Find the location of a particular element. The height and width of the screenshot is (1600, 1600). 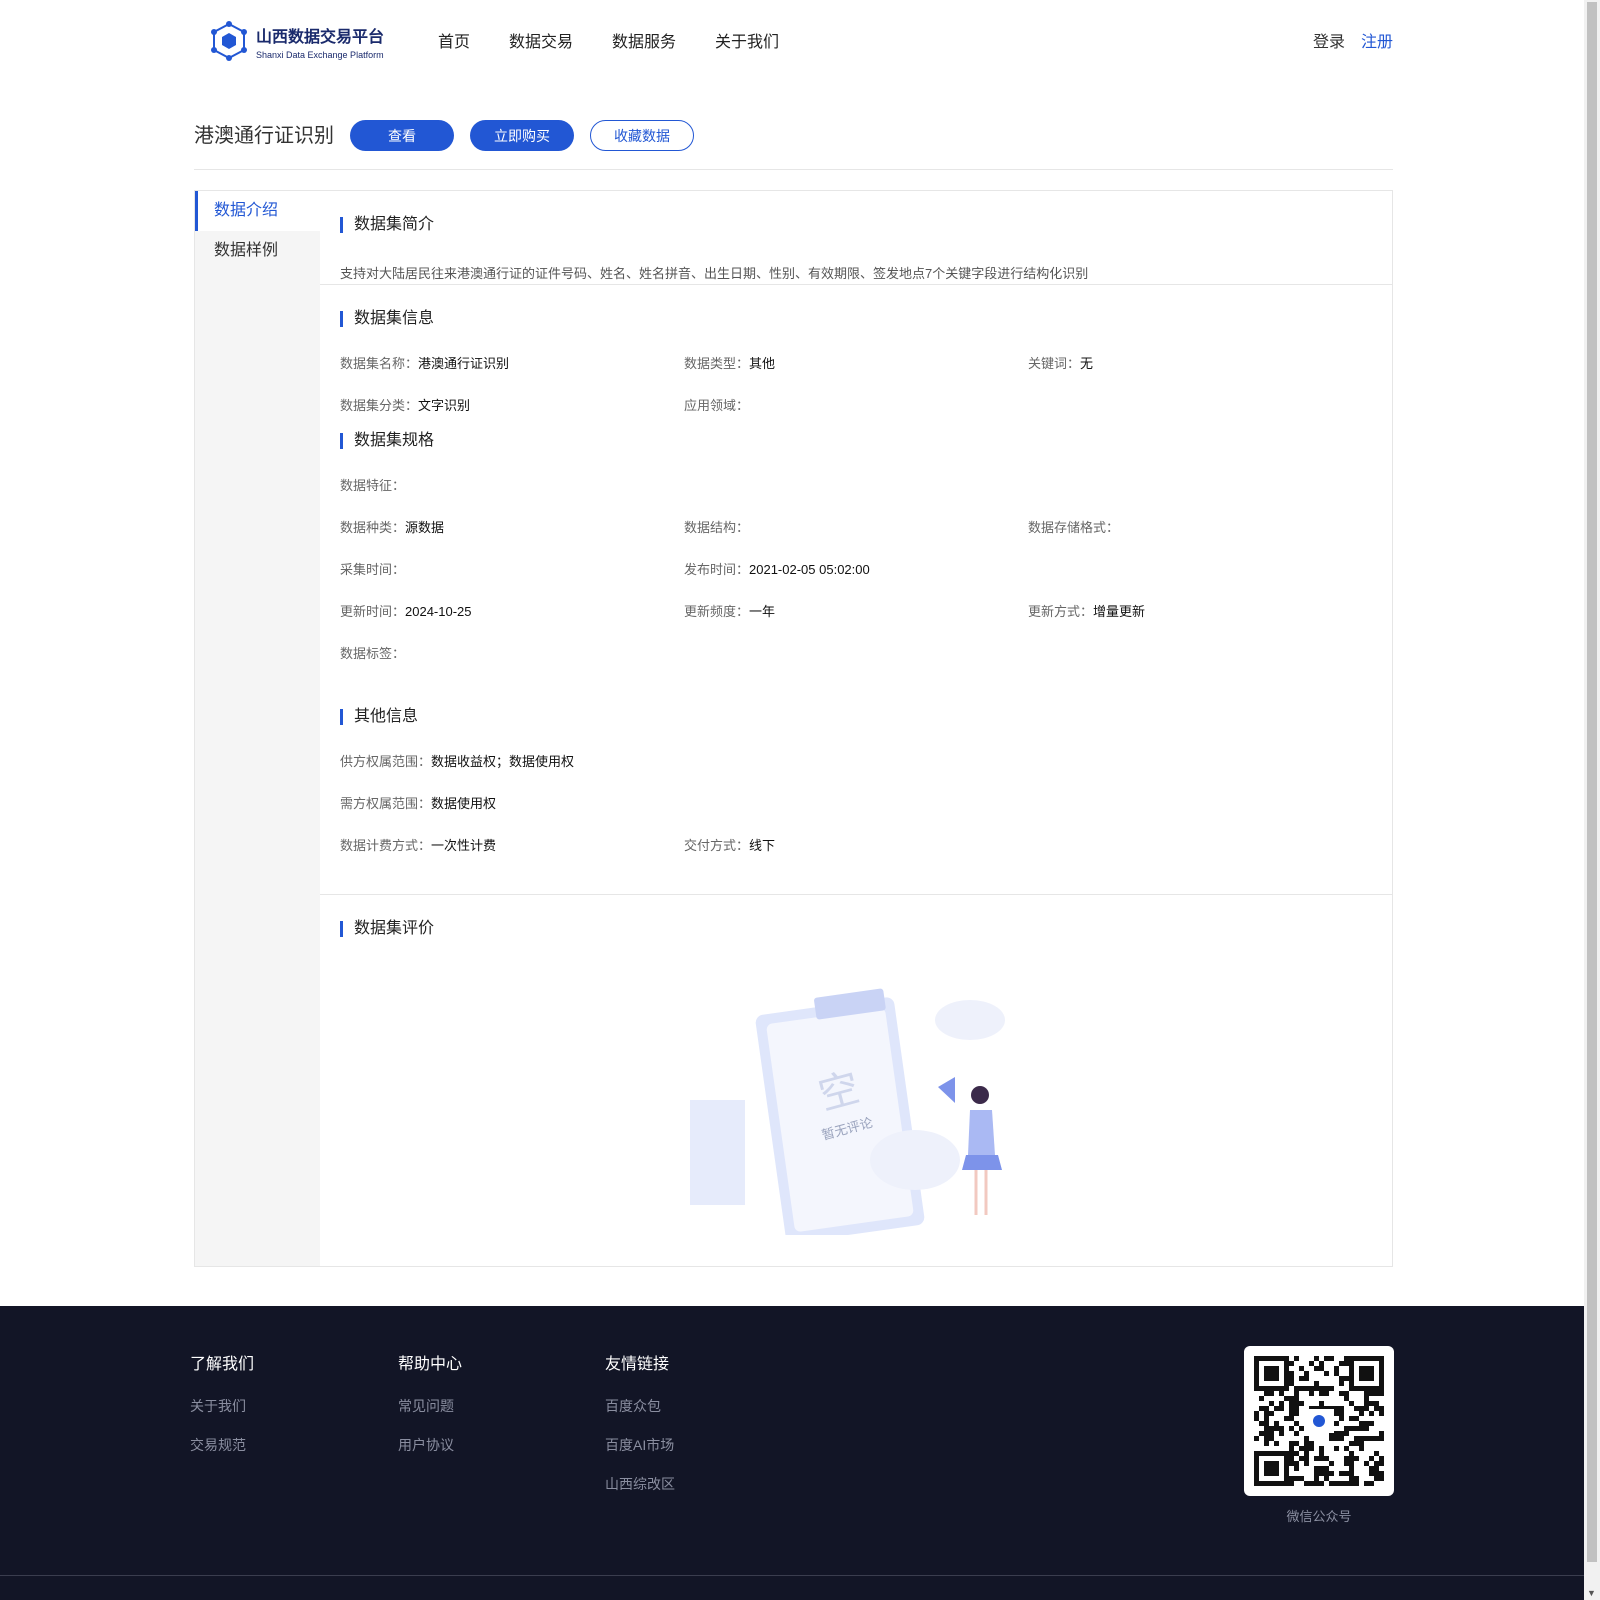

info-row: 需方权属范围：数据使用权 is located at coordinates (856, 802).